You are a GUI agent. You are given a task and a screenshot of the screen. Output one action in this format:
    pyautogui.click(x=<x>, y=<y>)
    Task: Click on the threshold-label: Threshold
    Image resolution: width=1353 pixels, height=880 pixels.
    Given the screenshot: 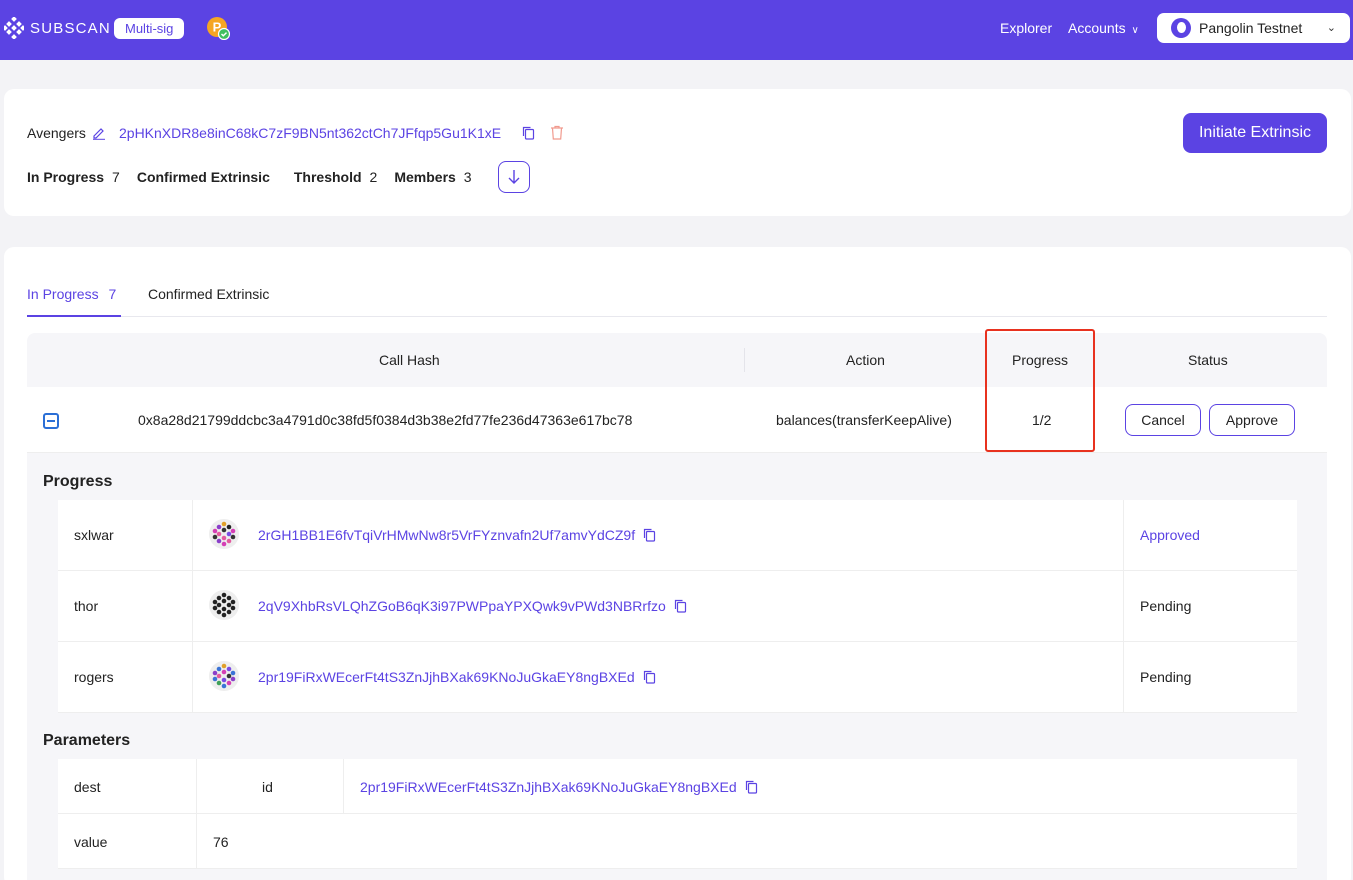 What is the action you would take?
    pyautogui.click(x=327, y=177)
    